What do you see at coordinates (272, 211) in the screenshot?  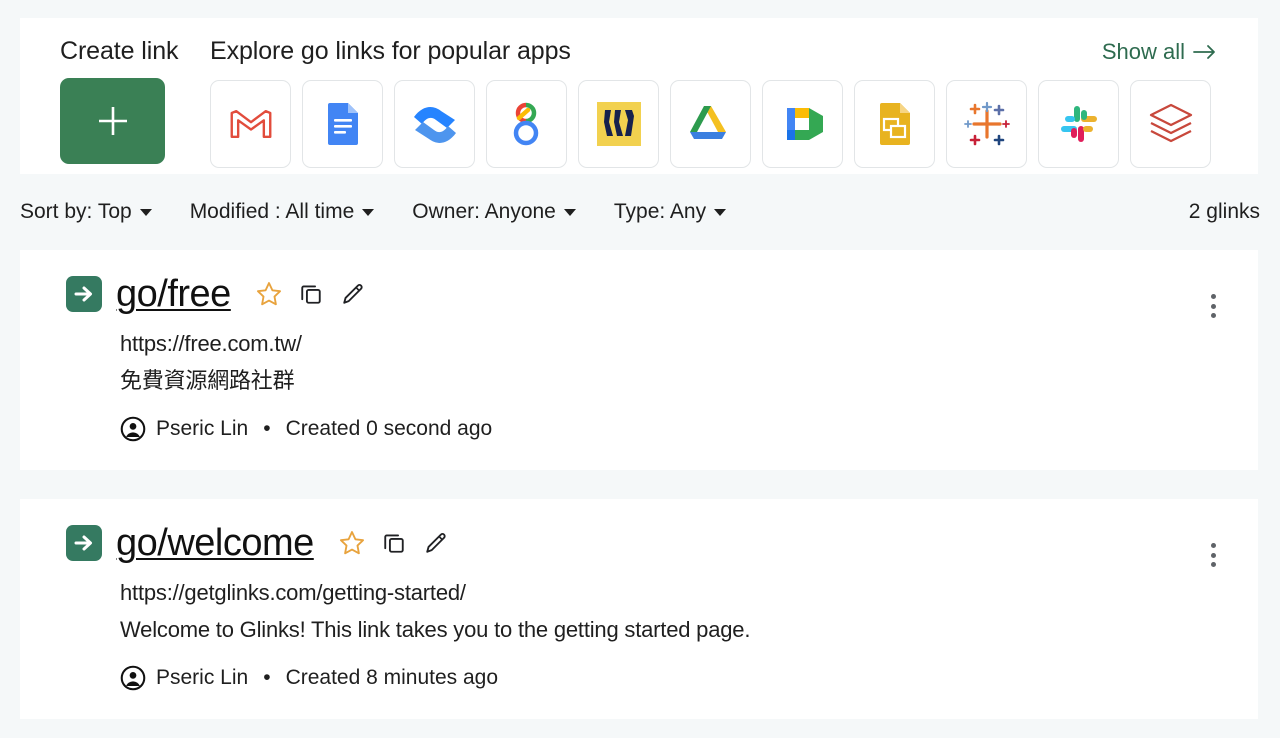 I see `filter-modified-label: Modified : All time` at bounding box center [272, 211].